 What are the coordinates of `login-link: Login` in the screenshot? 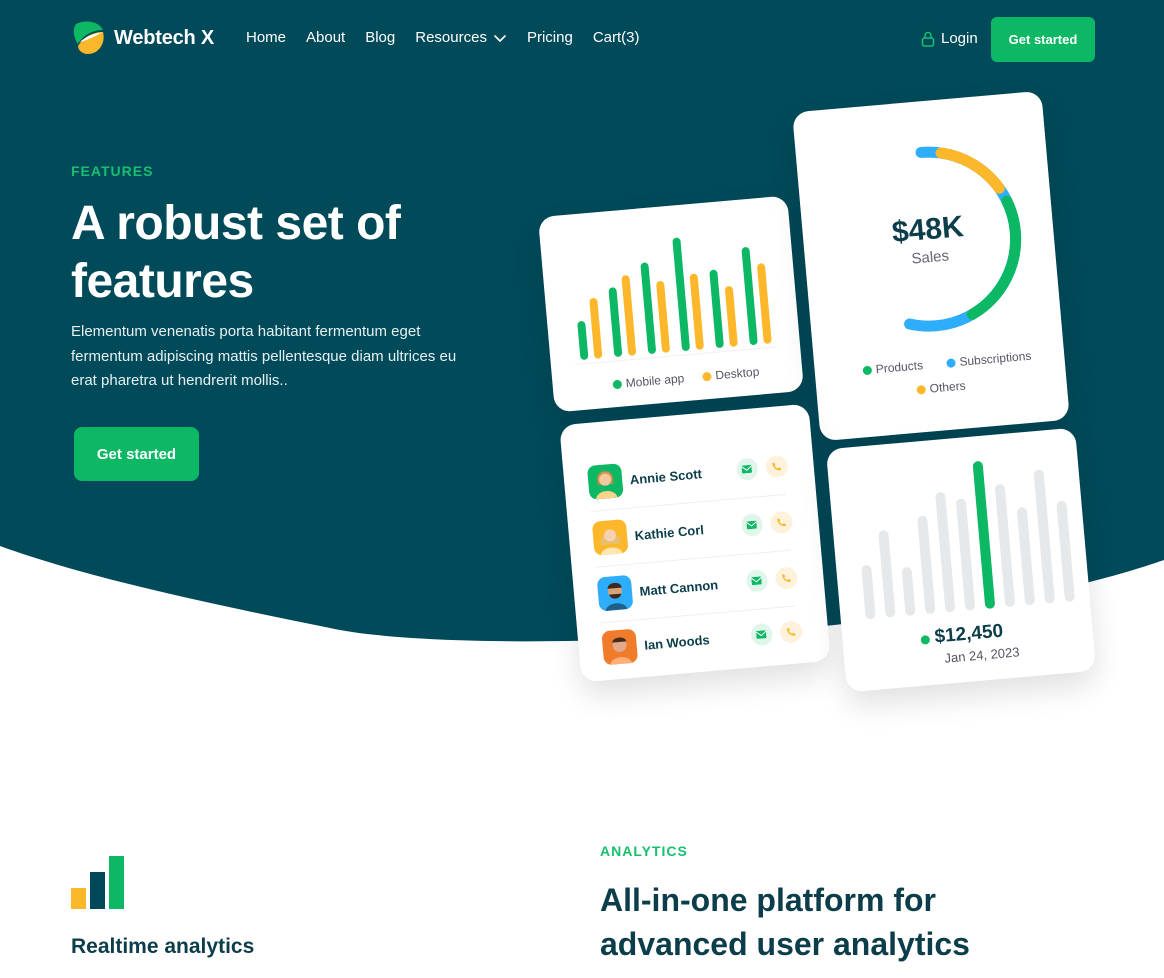 It's located at (949, 38).